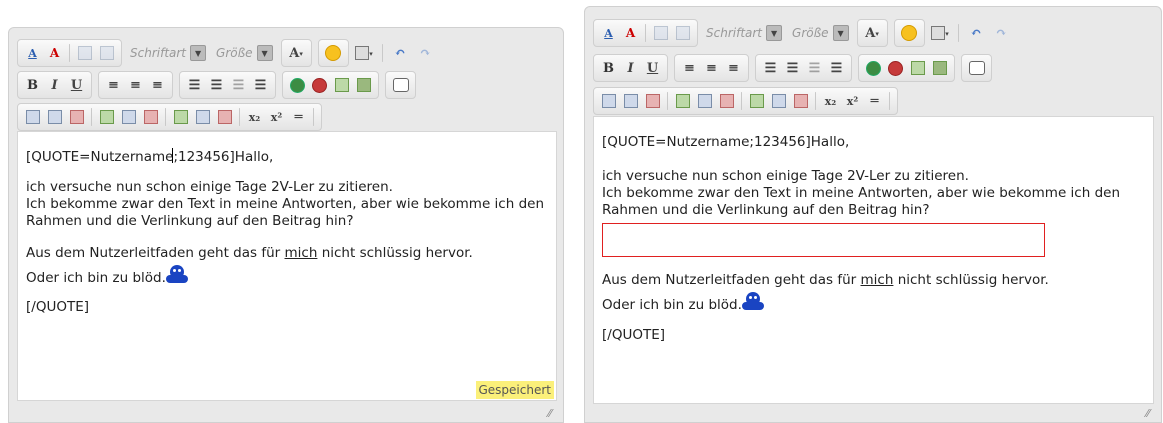 The image size is (1163, 423). I want to click on paragraph-3: Oder ich bin zu blöd., so click(107, 276).